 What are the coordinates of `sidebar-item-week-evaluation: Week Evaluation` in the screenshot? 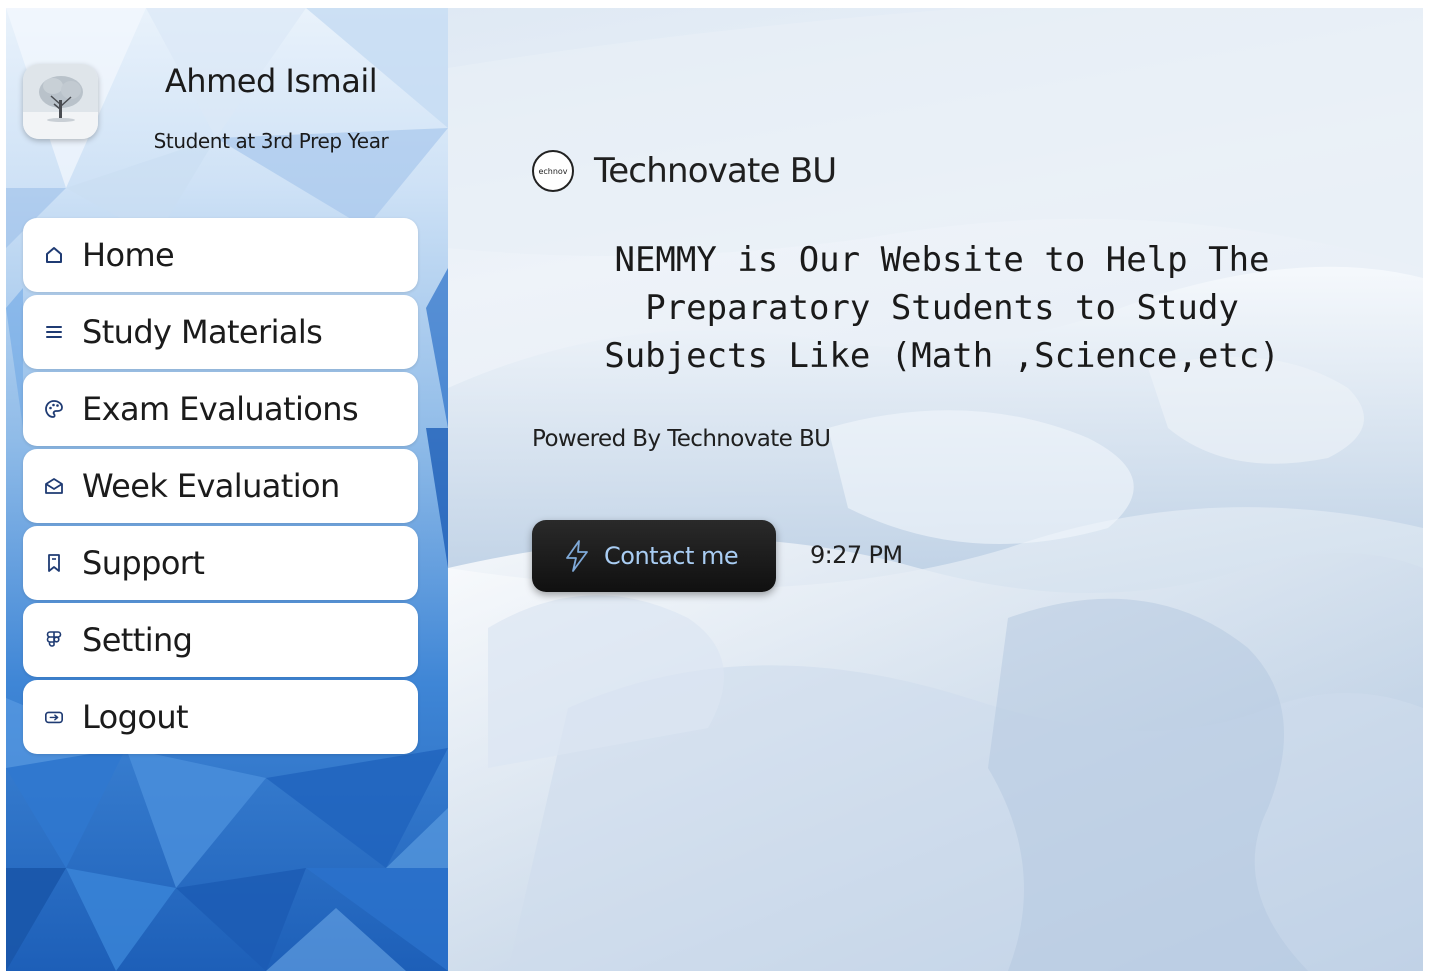 It's located at (220, 486).